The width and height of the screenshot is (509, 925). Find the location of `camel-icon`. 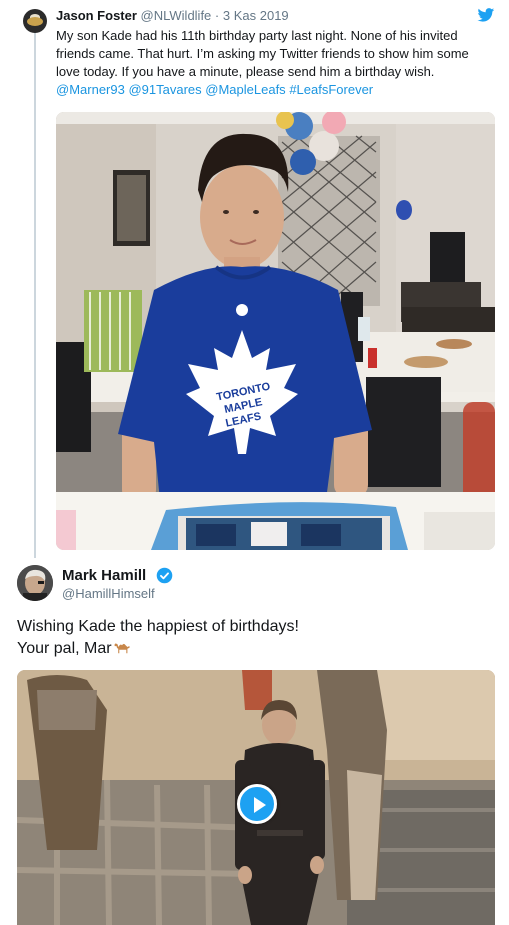

camel-icon is located at coordinates (122, 648).